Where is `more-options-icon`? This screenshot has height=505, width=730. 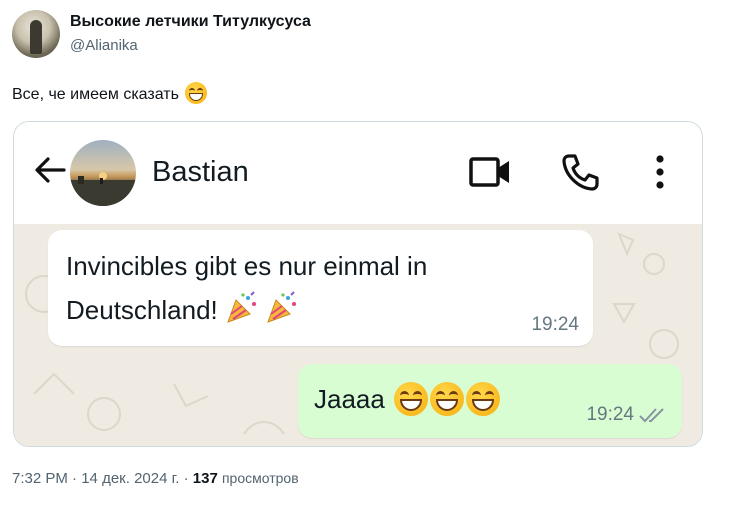
more-options-icon is located at coordinates (660, 172).